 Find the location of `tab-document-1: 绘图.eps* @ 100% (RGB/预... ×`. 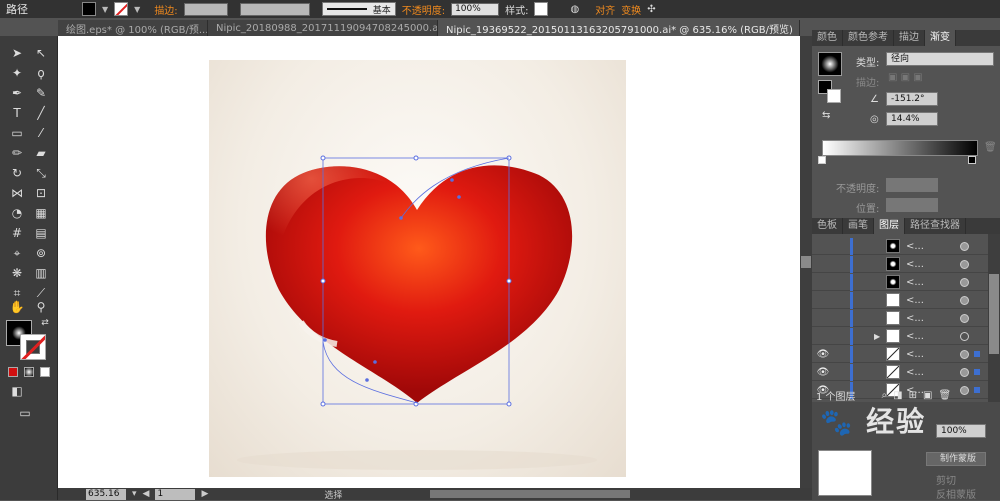

tab-document-1: 绘图.eps* @ 100% (RGB/预... × is located at coordinates (133, 28).